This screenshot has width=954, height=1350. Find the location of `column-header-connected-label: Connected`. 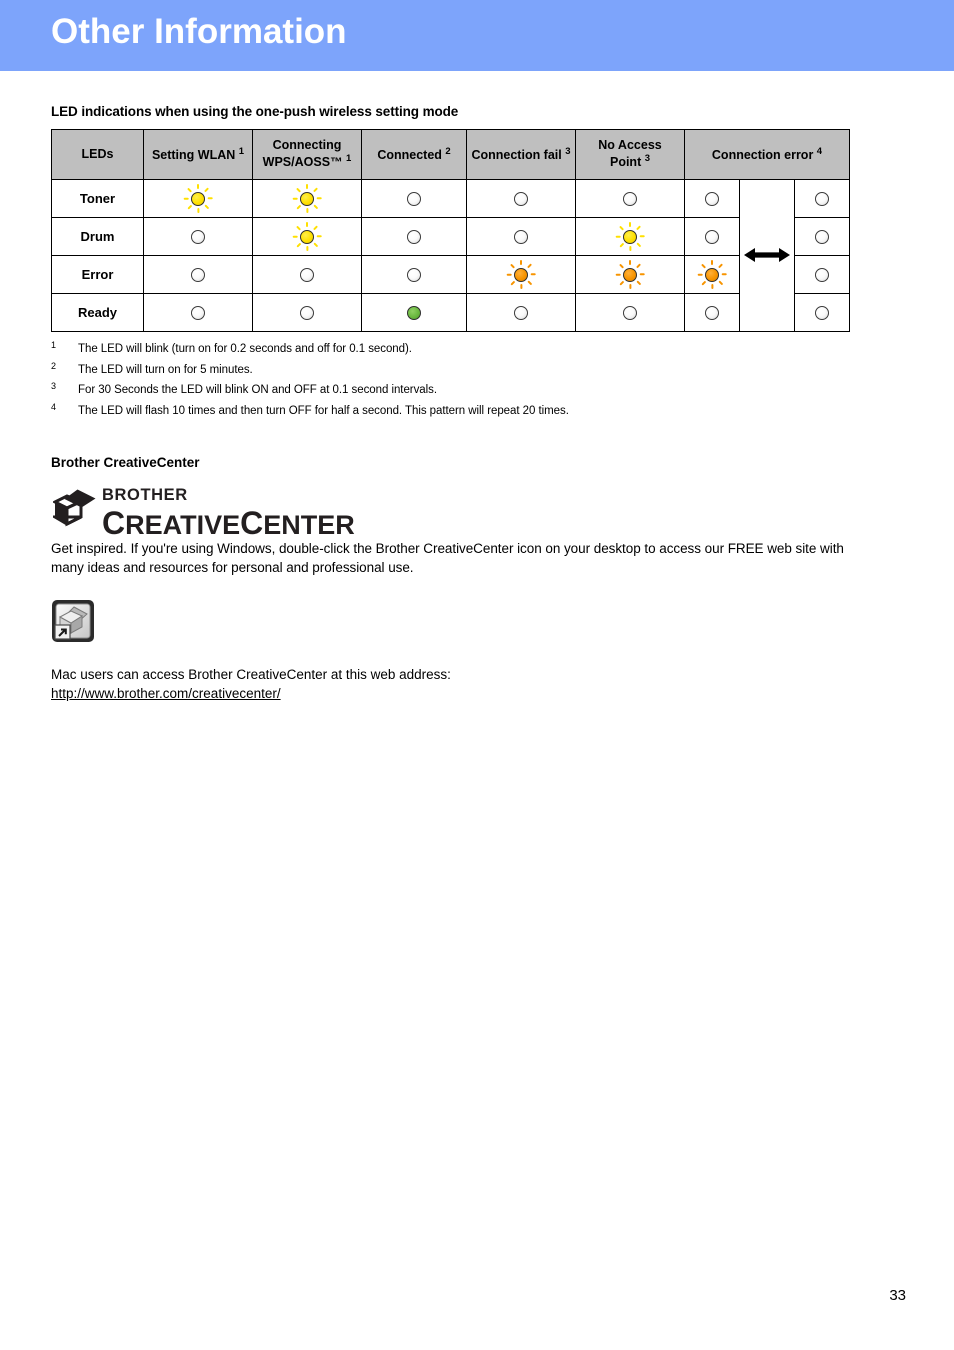

column-header-connected-label: Connected is located at coordinates (409, 155).